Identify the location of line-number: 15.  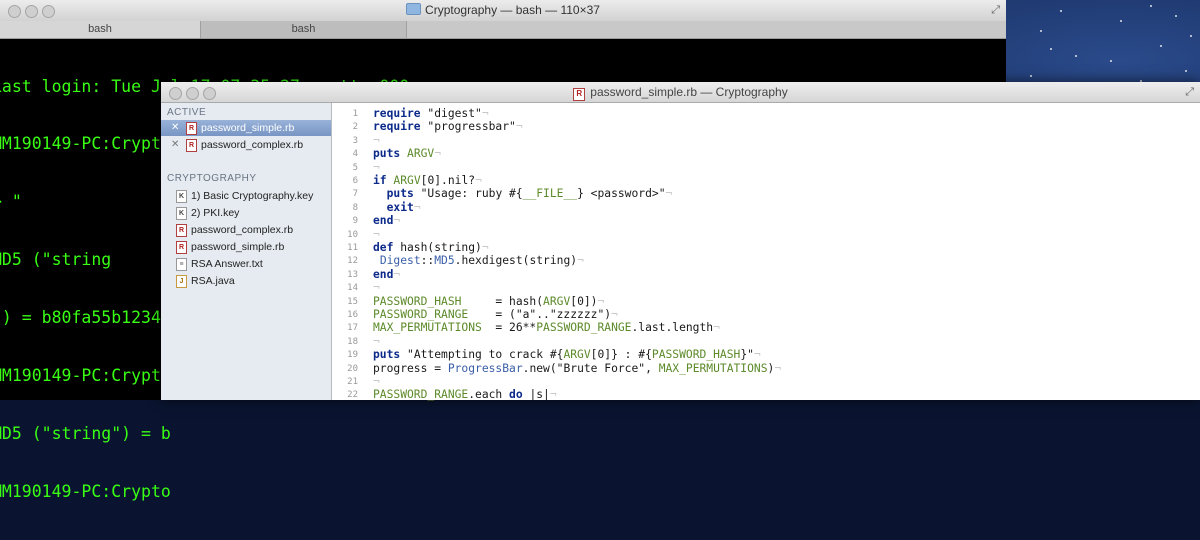
(352, 301).